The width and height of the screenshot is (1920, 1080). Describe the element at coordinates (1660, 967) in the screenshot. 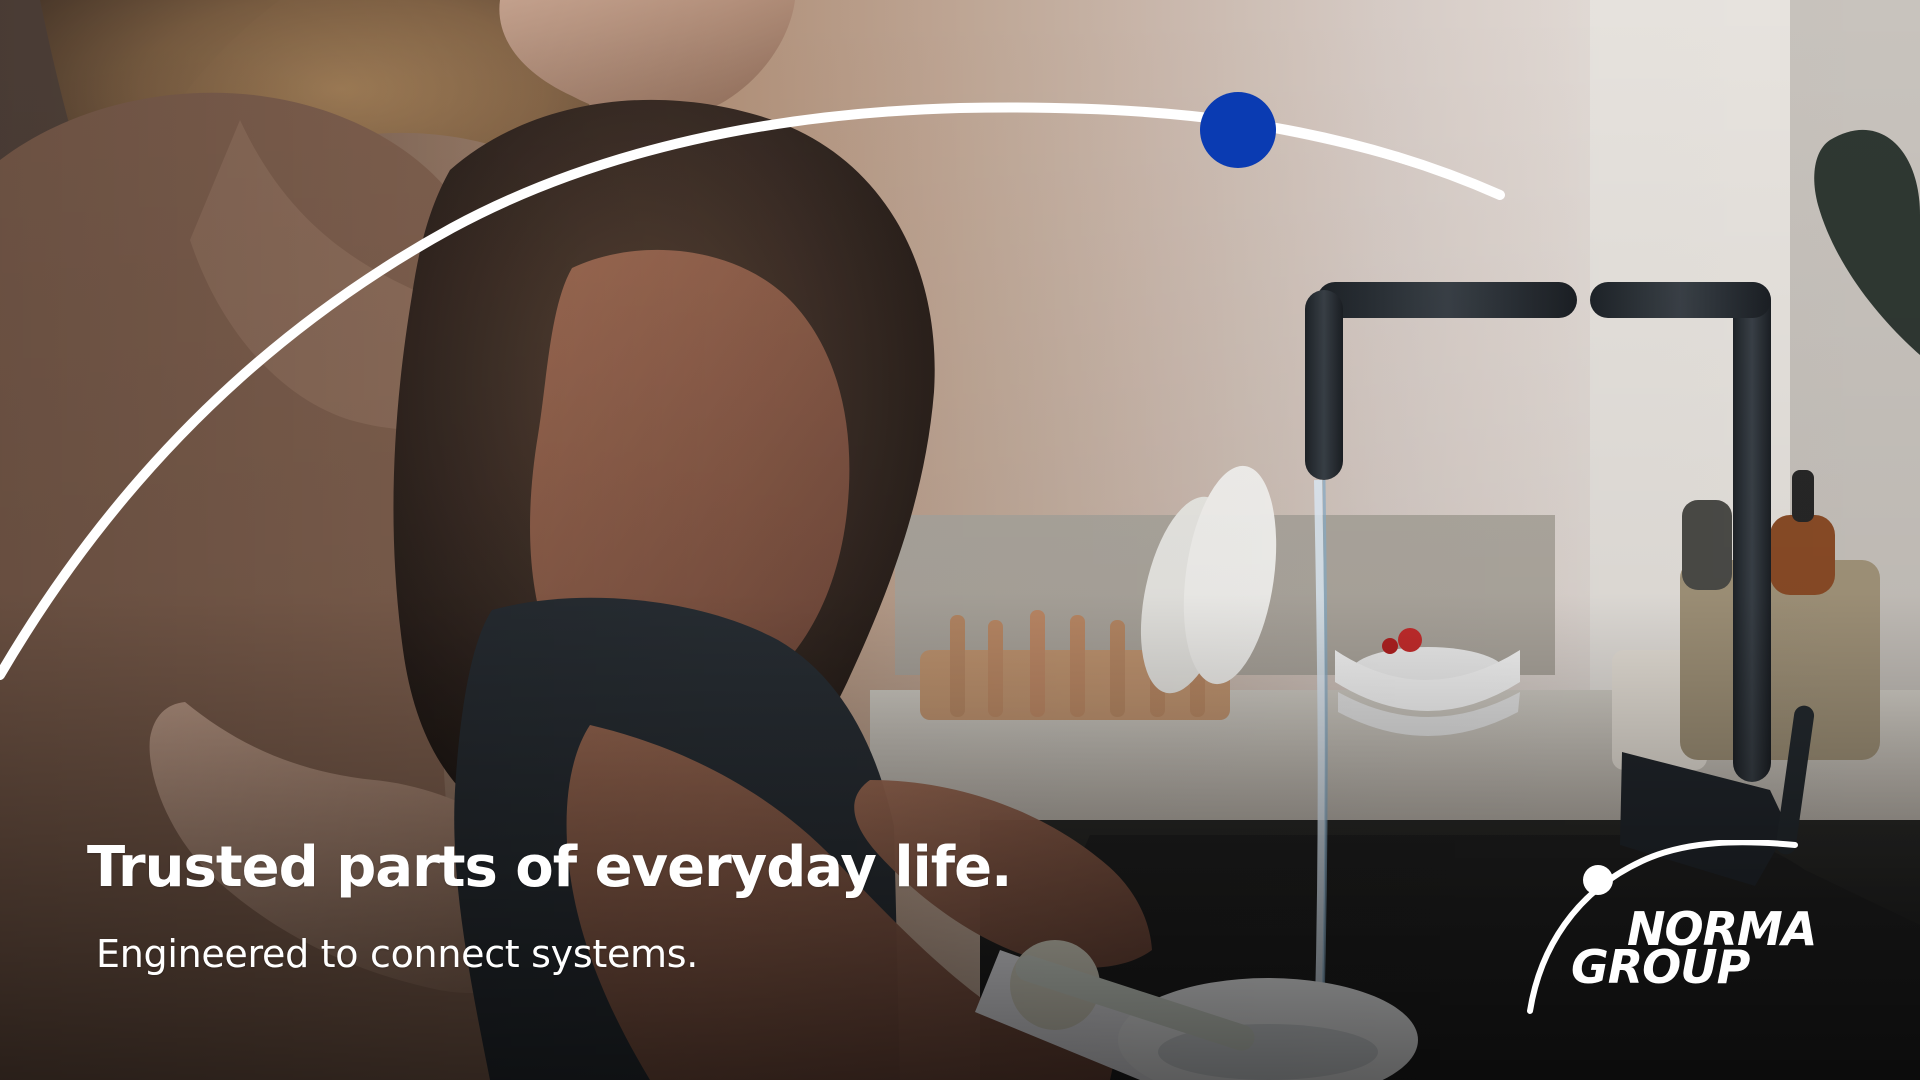

I see `logo-line-2: GROUP` at that location.